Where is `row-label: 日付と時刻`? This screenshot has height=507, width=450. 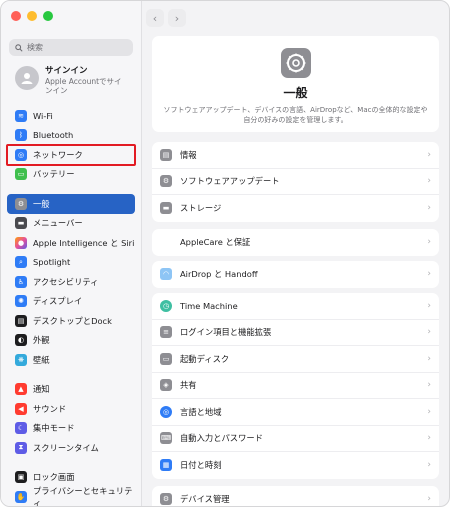 row-label: 日付と時刻 is located at coordinates (201, 465).